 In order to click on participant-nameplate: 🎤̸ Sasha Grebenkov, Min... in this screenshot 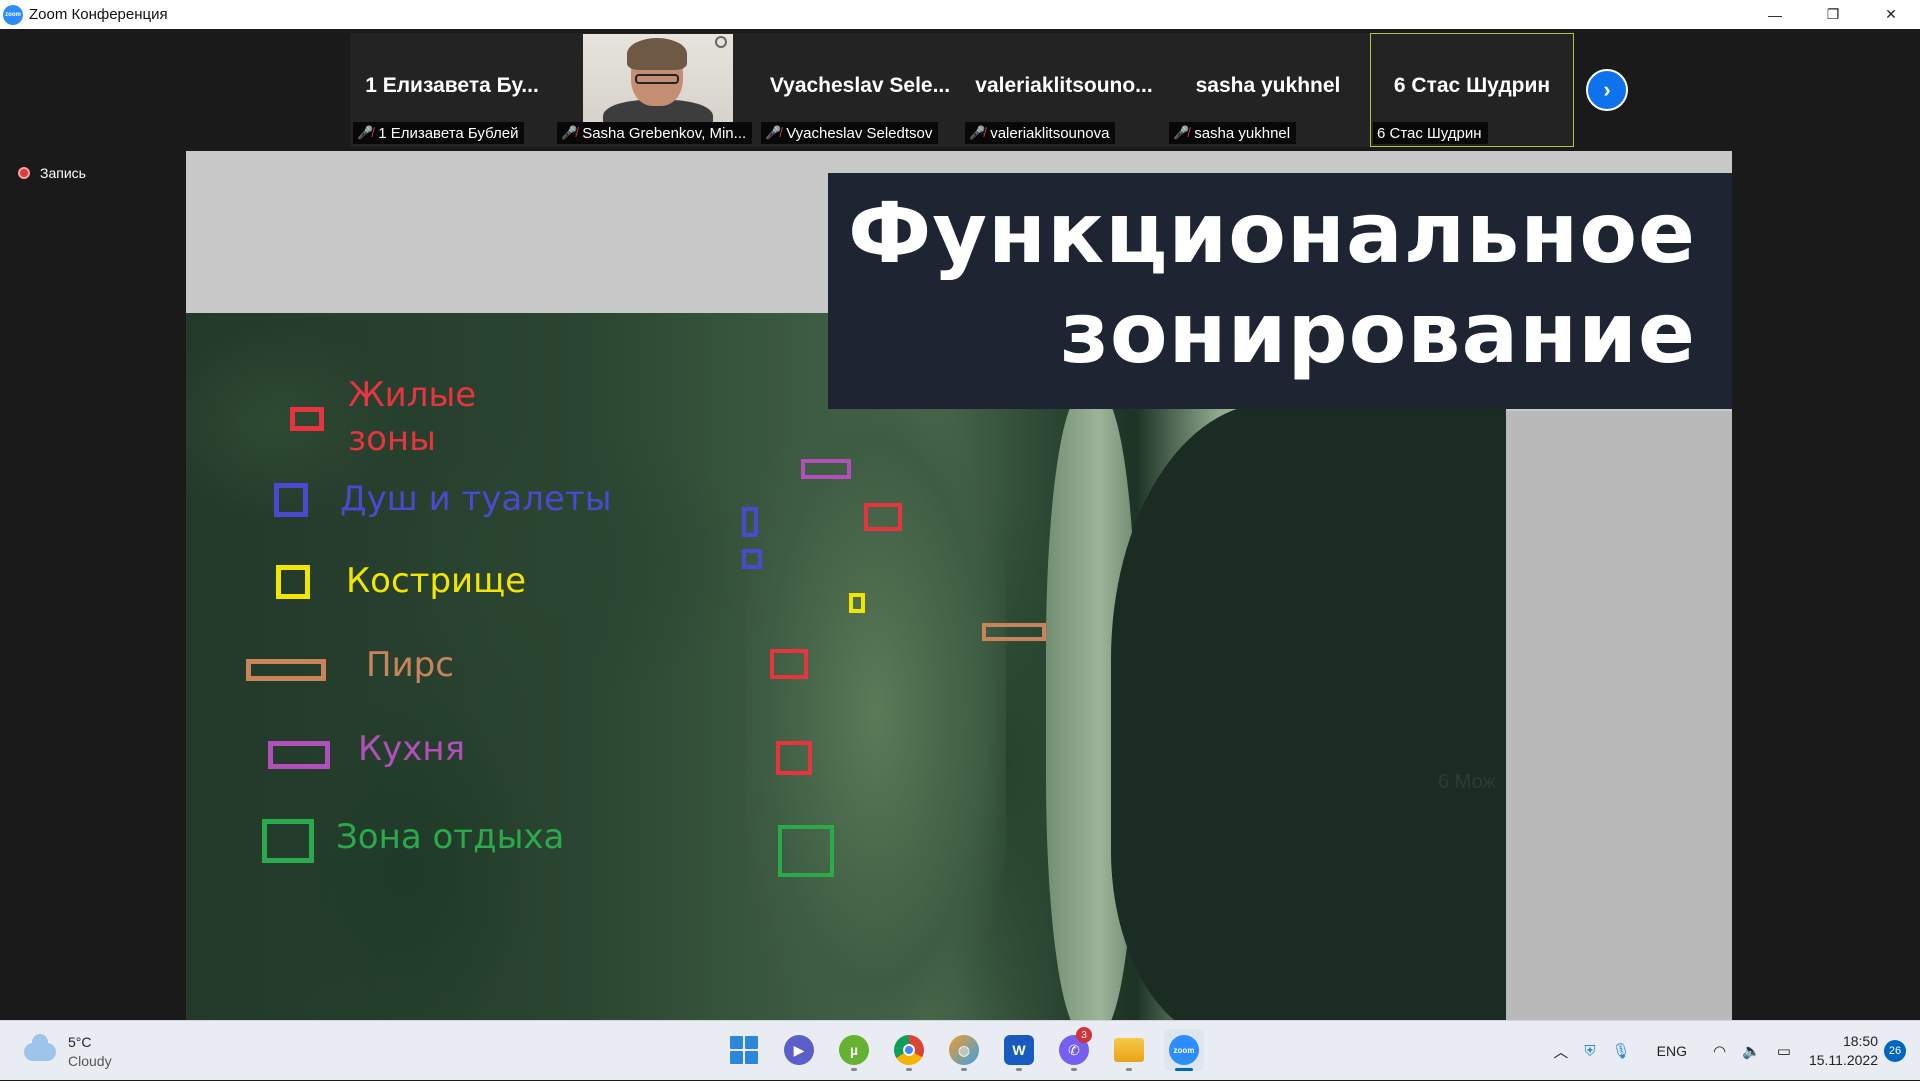, I will do `click(655, 133)`.